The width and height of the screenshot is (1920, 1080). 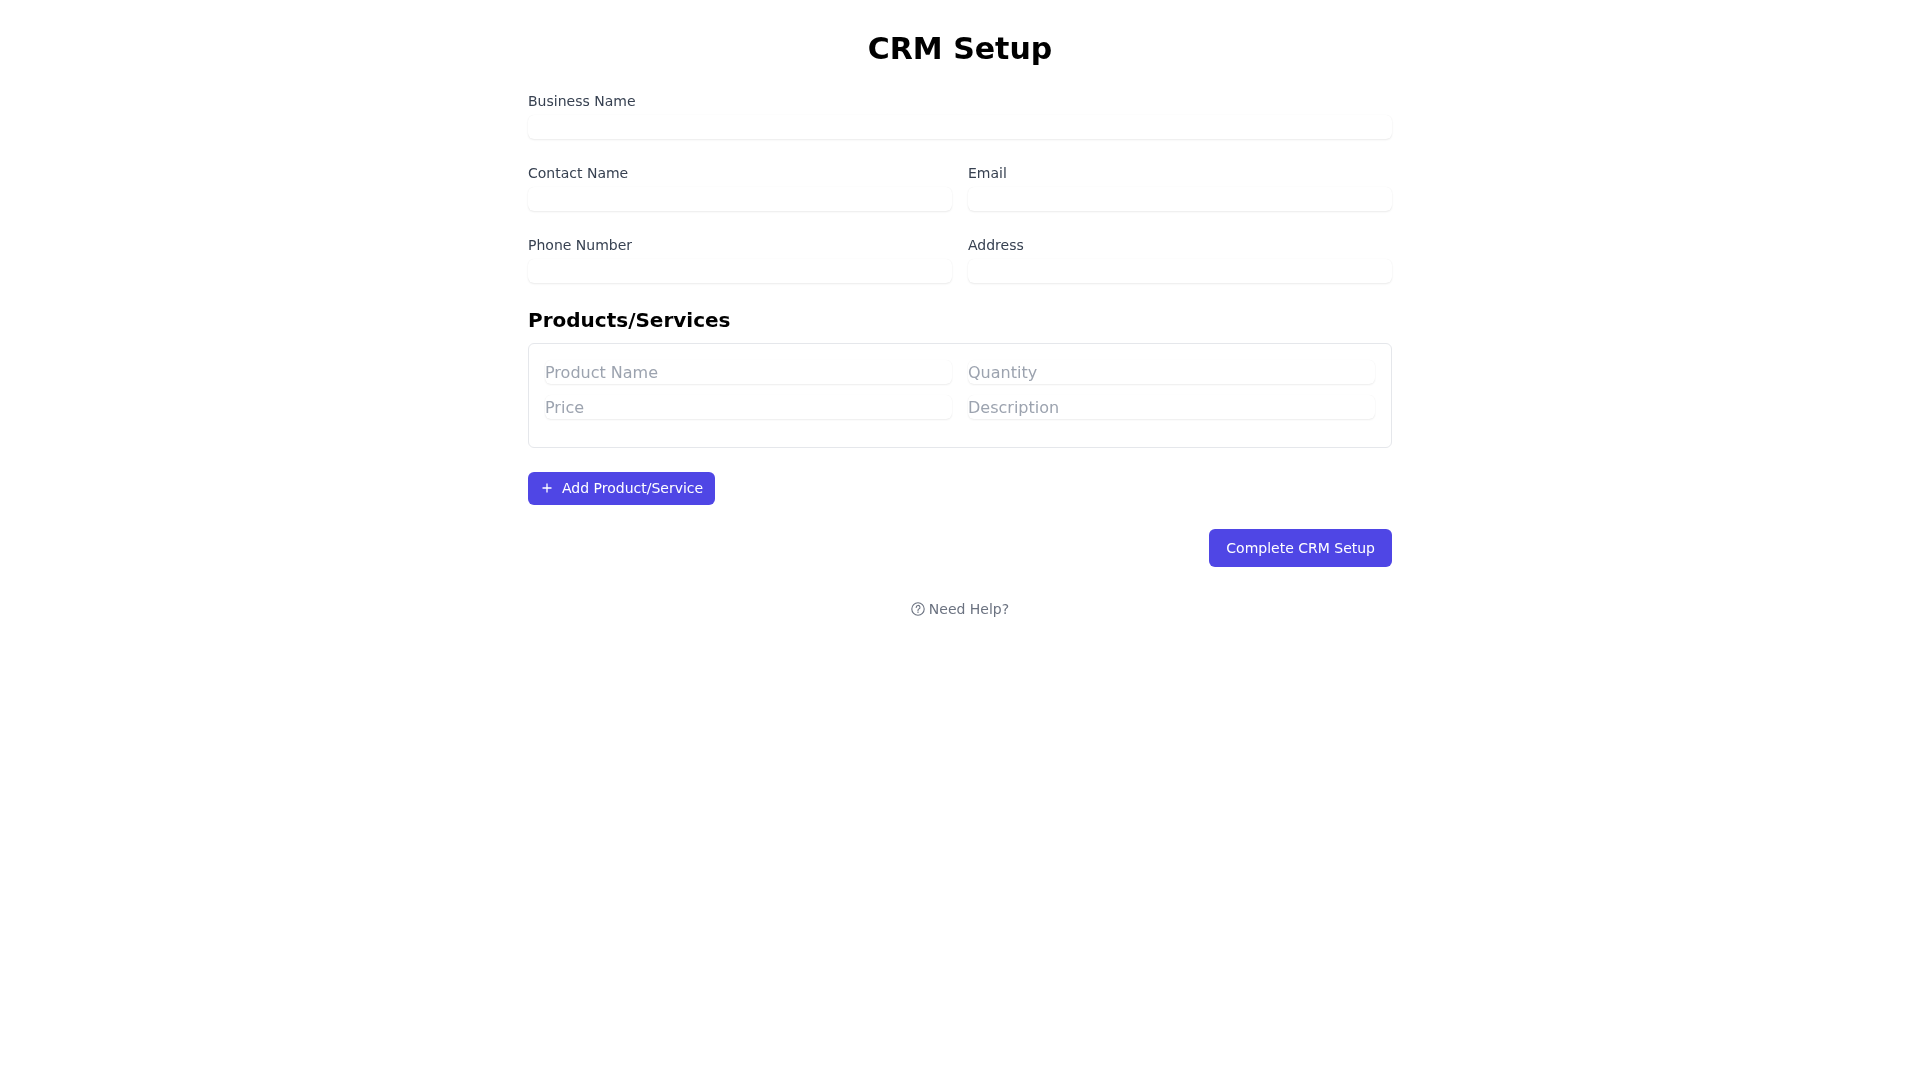 I want to click on field-label: Business Name, so click(x=582, y=101).